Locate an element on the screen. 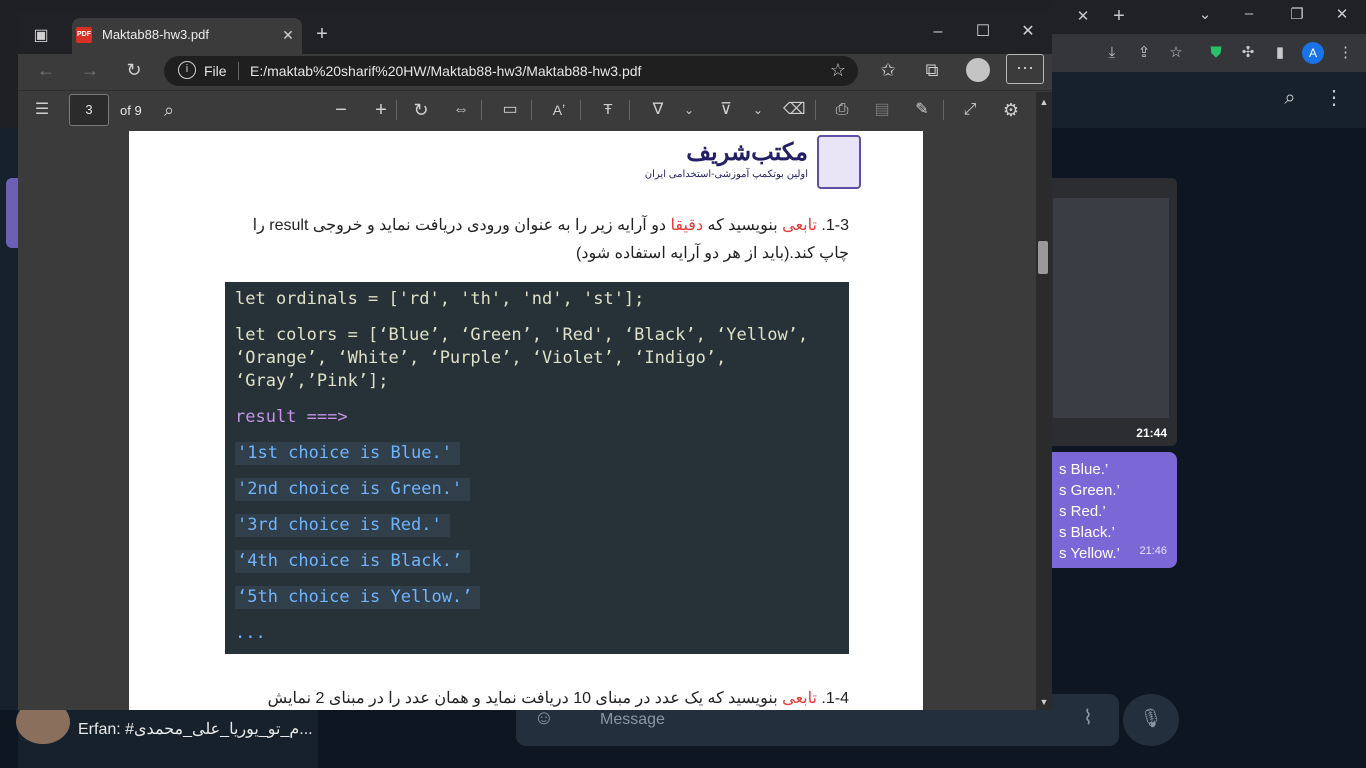  bubble-line: s Red.’ is located at coordinates (1082, 511).